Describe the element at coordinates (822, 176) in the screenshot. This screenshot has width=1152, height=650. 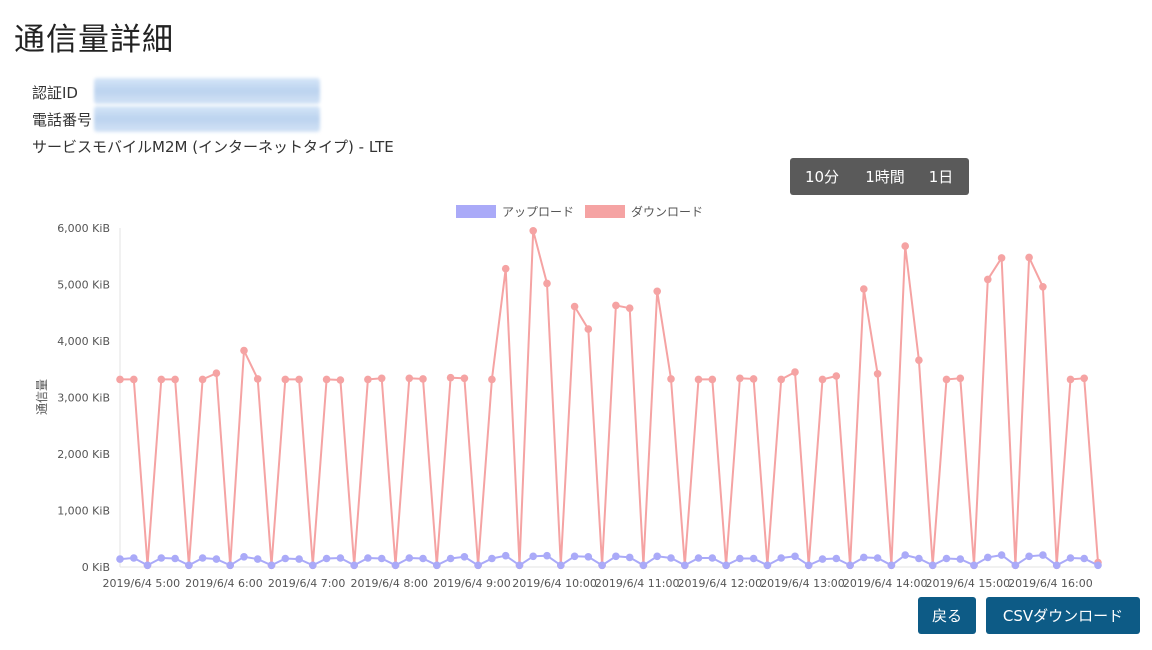
I see `range-button-10min: 10分` at that location.